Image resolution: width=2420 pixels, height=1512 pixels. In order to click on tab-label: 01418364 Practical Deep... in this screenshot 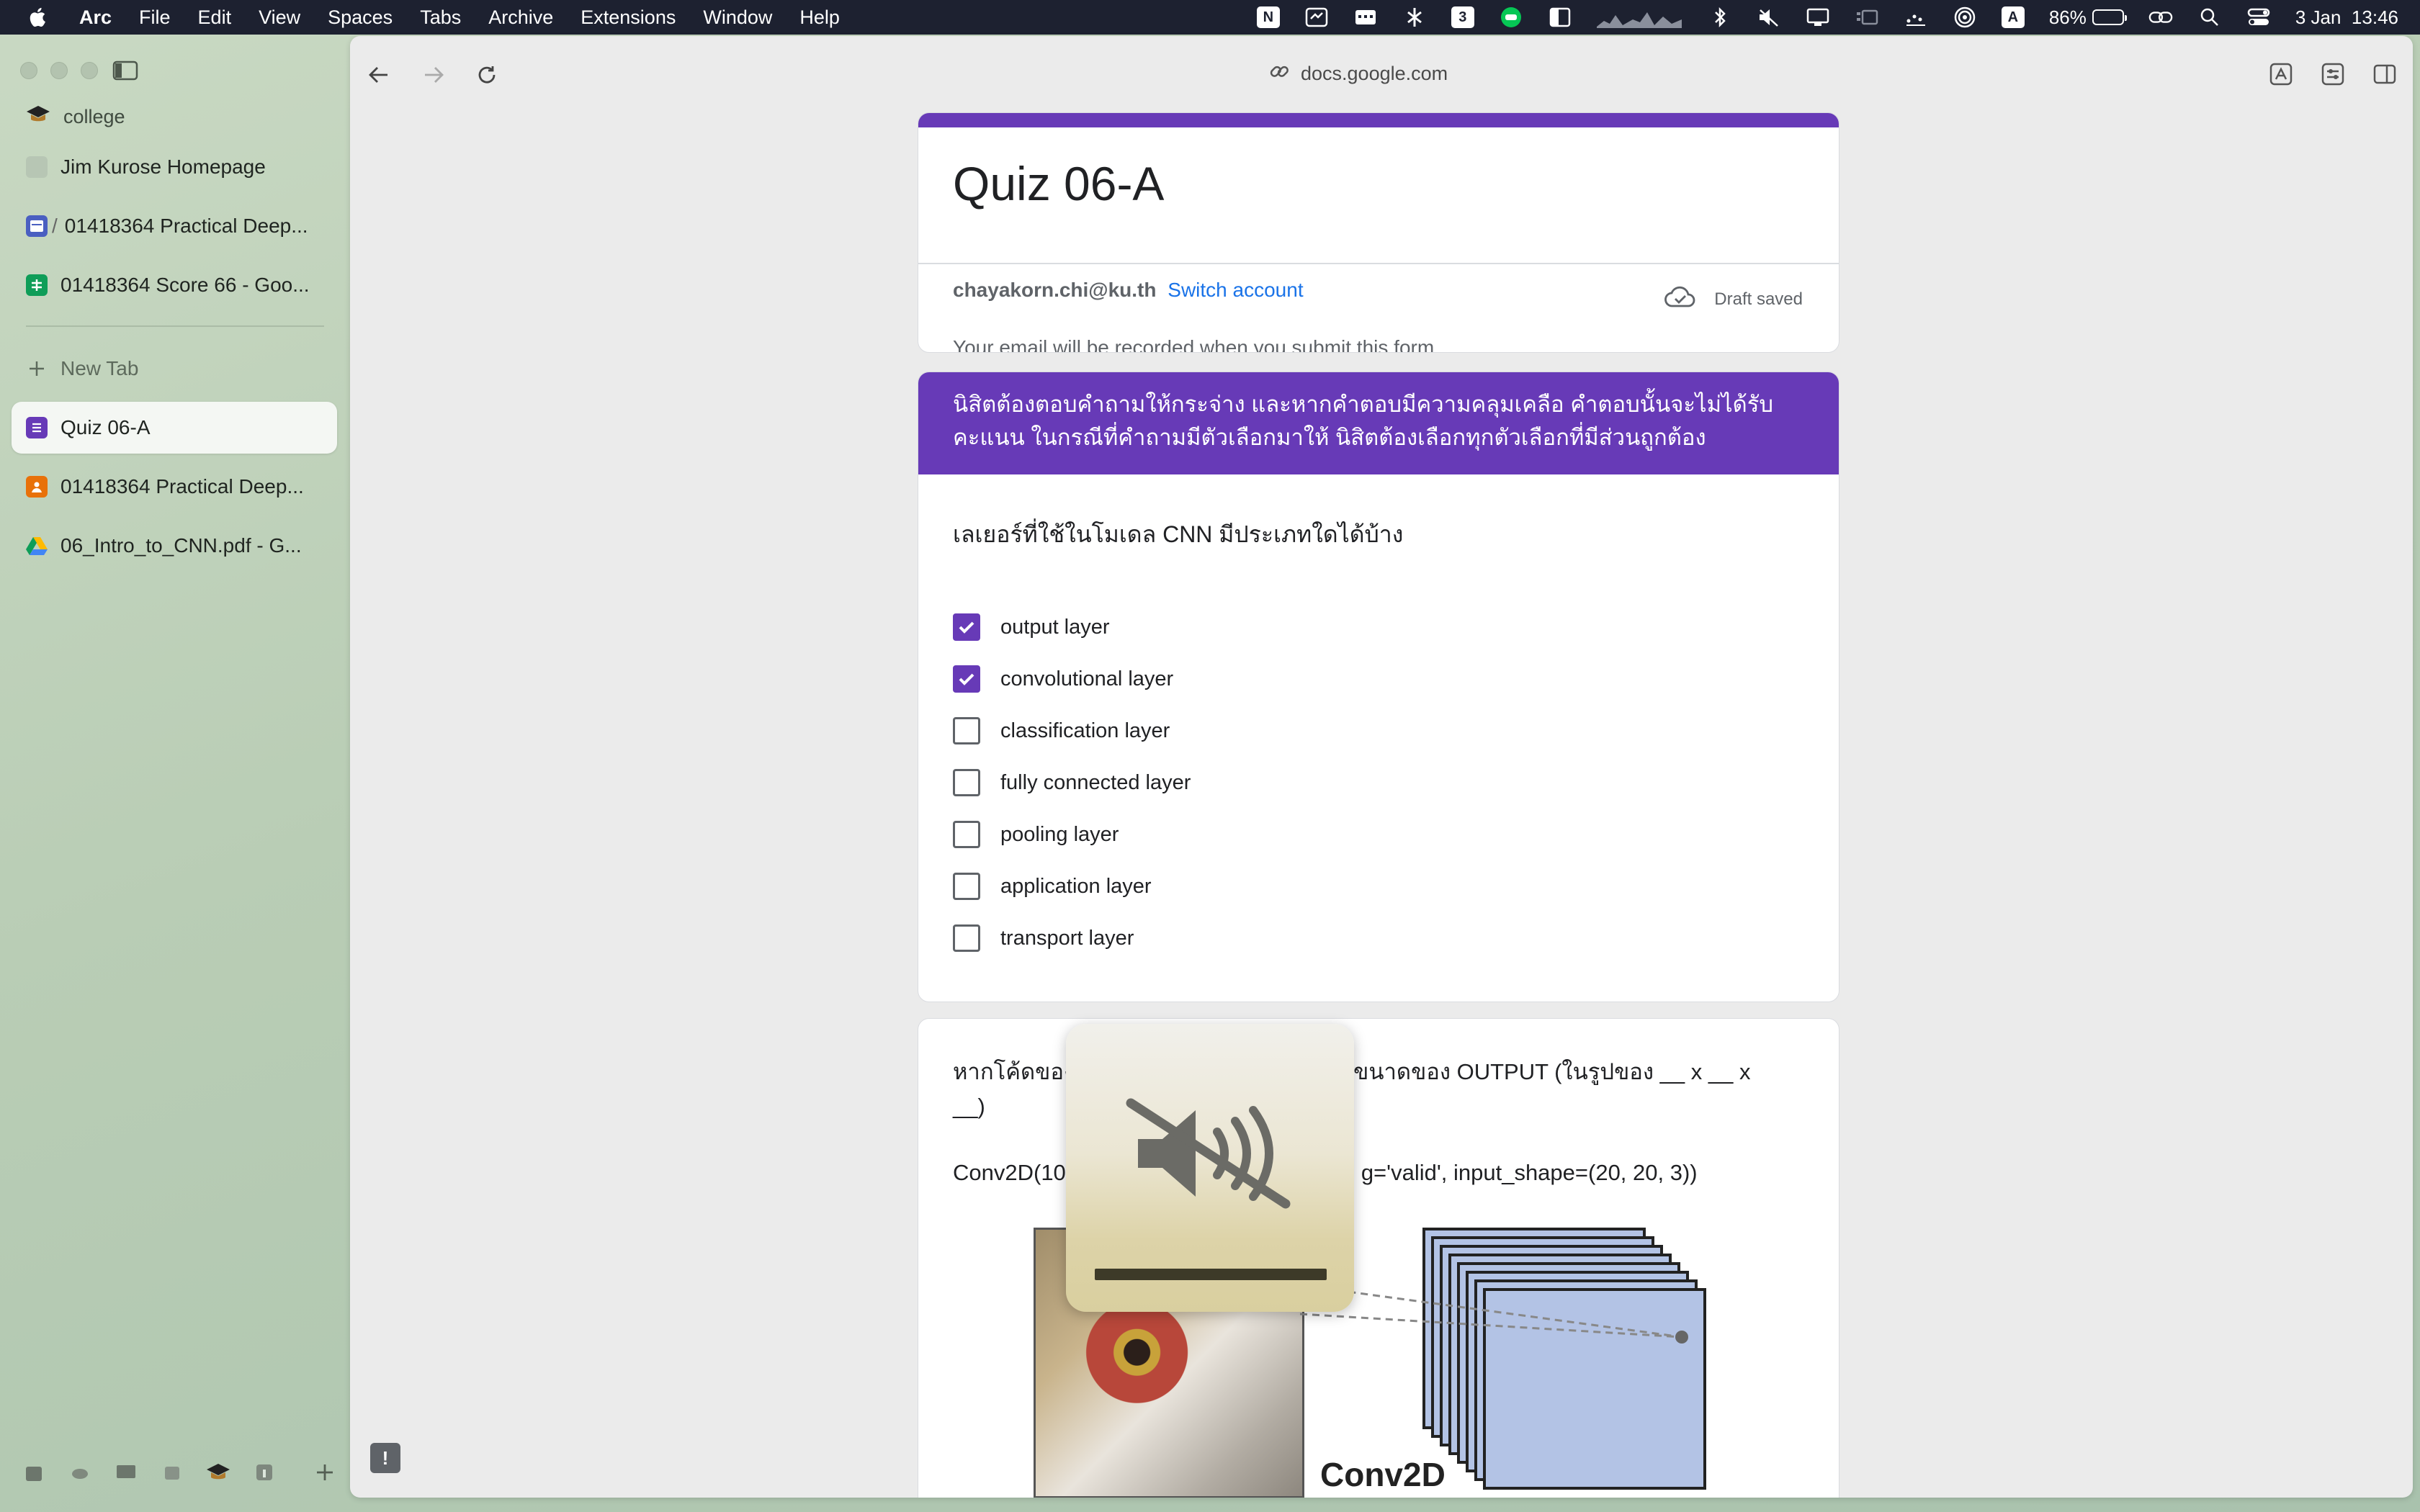, I will do `click(182, 486)`.